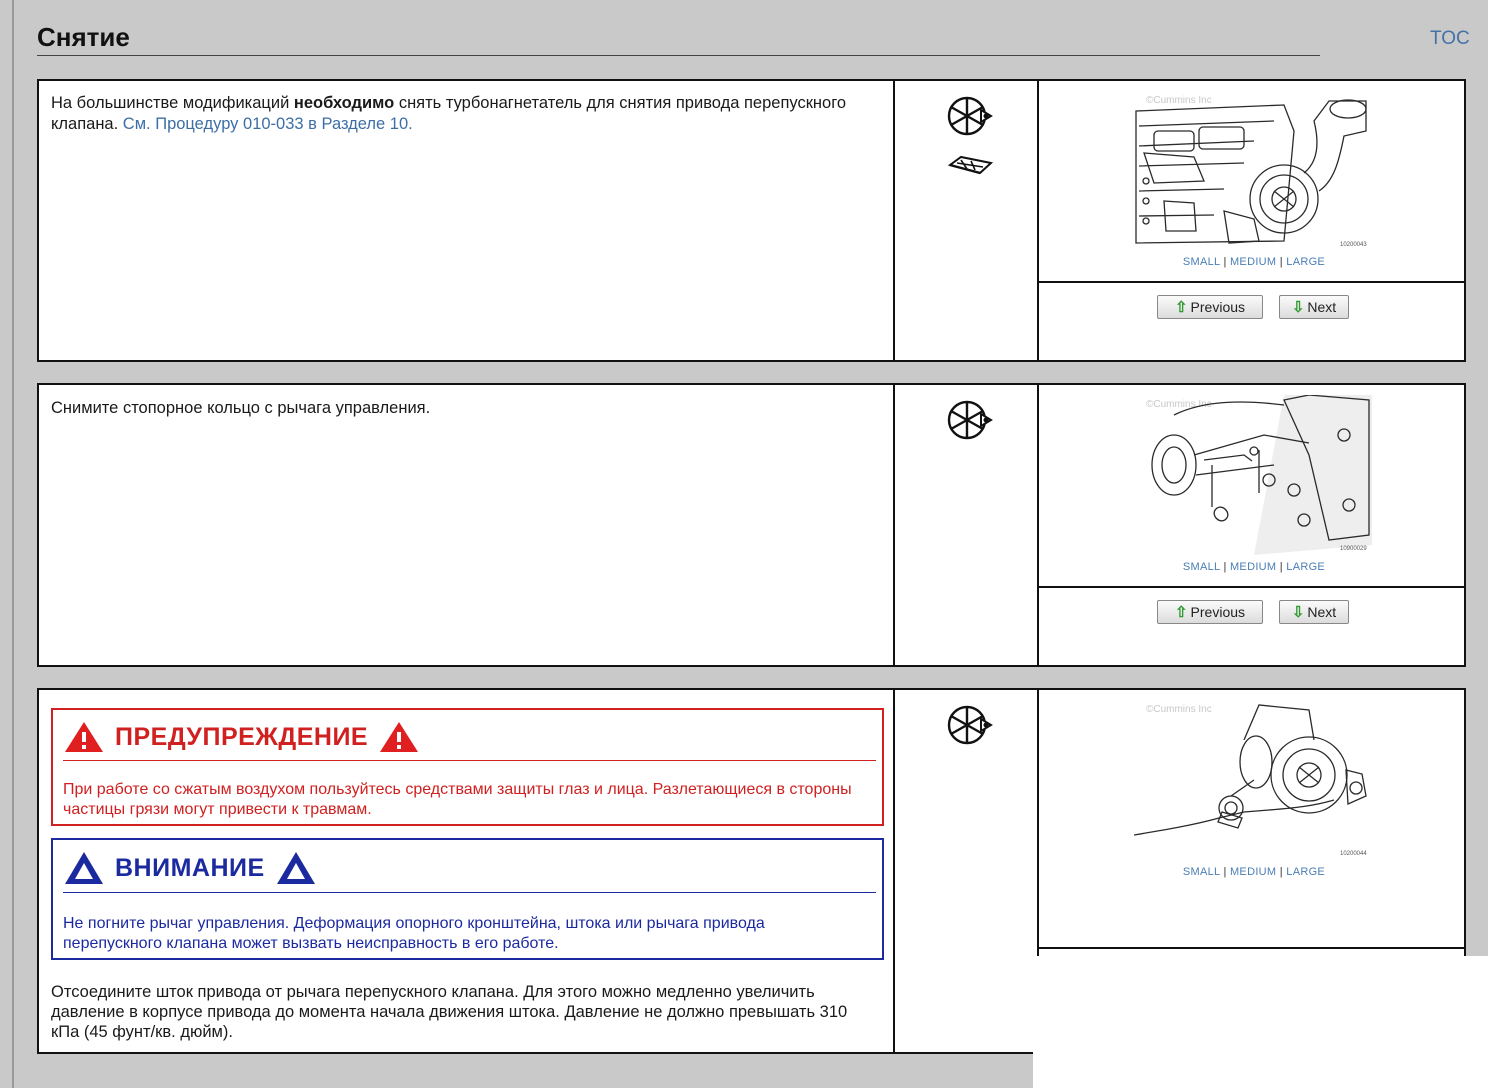  Describe the element at coordinates (1450, 39) in the screenshot. I see `toc-link: TOC` at that location.